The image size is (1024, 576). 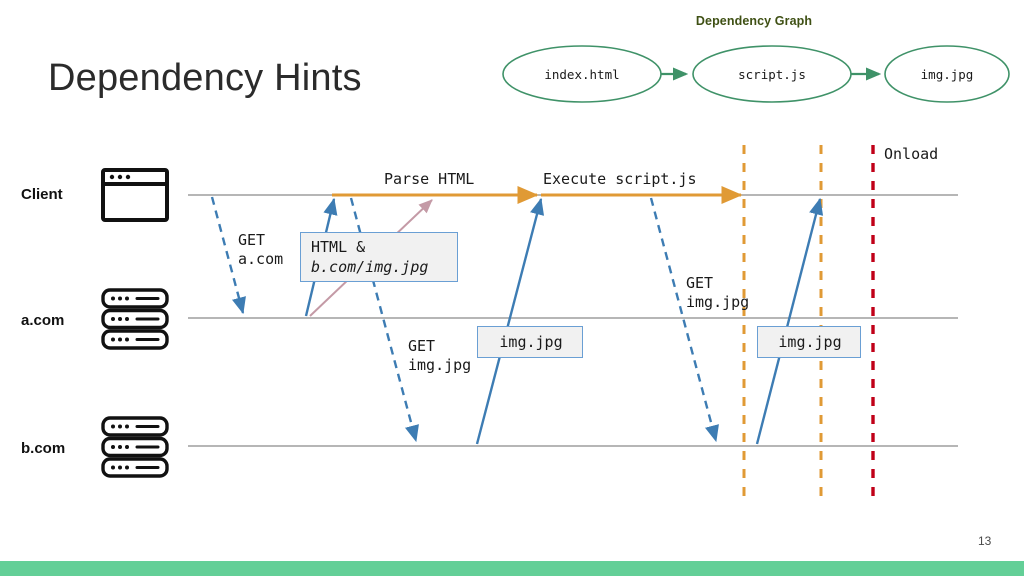 What do you see at coordinates (440, 355) in the screenshot?
I see `label-get-imgjpg-1: GET img.jpg` at bounding box center [440, 355].